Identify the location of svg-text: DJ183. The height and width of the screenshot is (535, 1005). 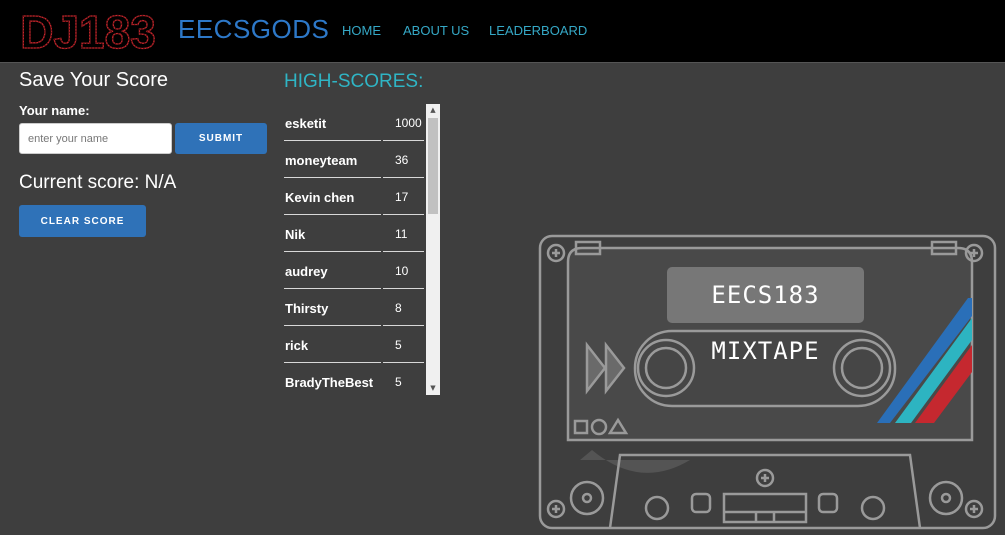
(88, 31).